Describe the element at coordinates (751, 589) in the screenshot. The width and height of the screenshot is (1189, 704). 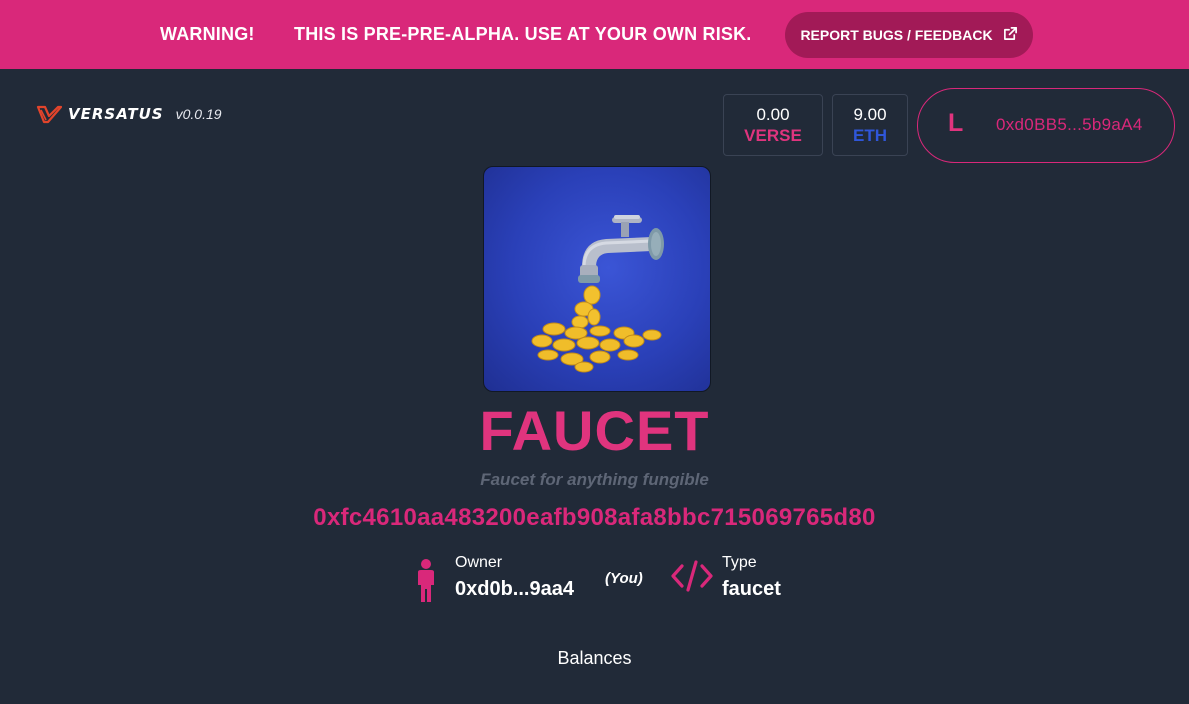
I see `type-value: faucet` at that location.